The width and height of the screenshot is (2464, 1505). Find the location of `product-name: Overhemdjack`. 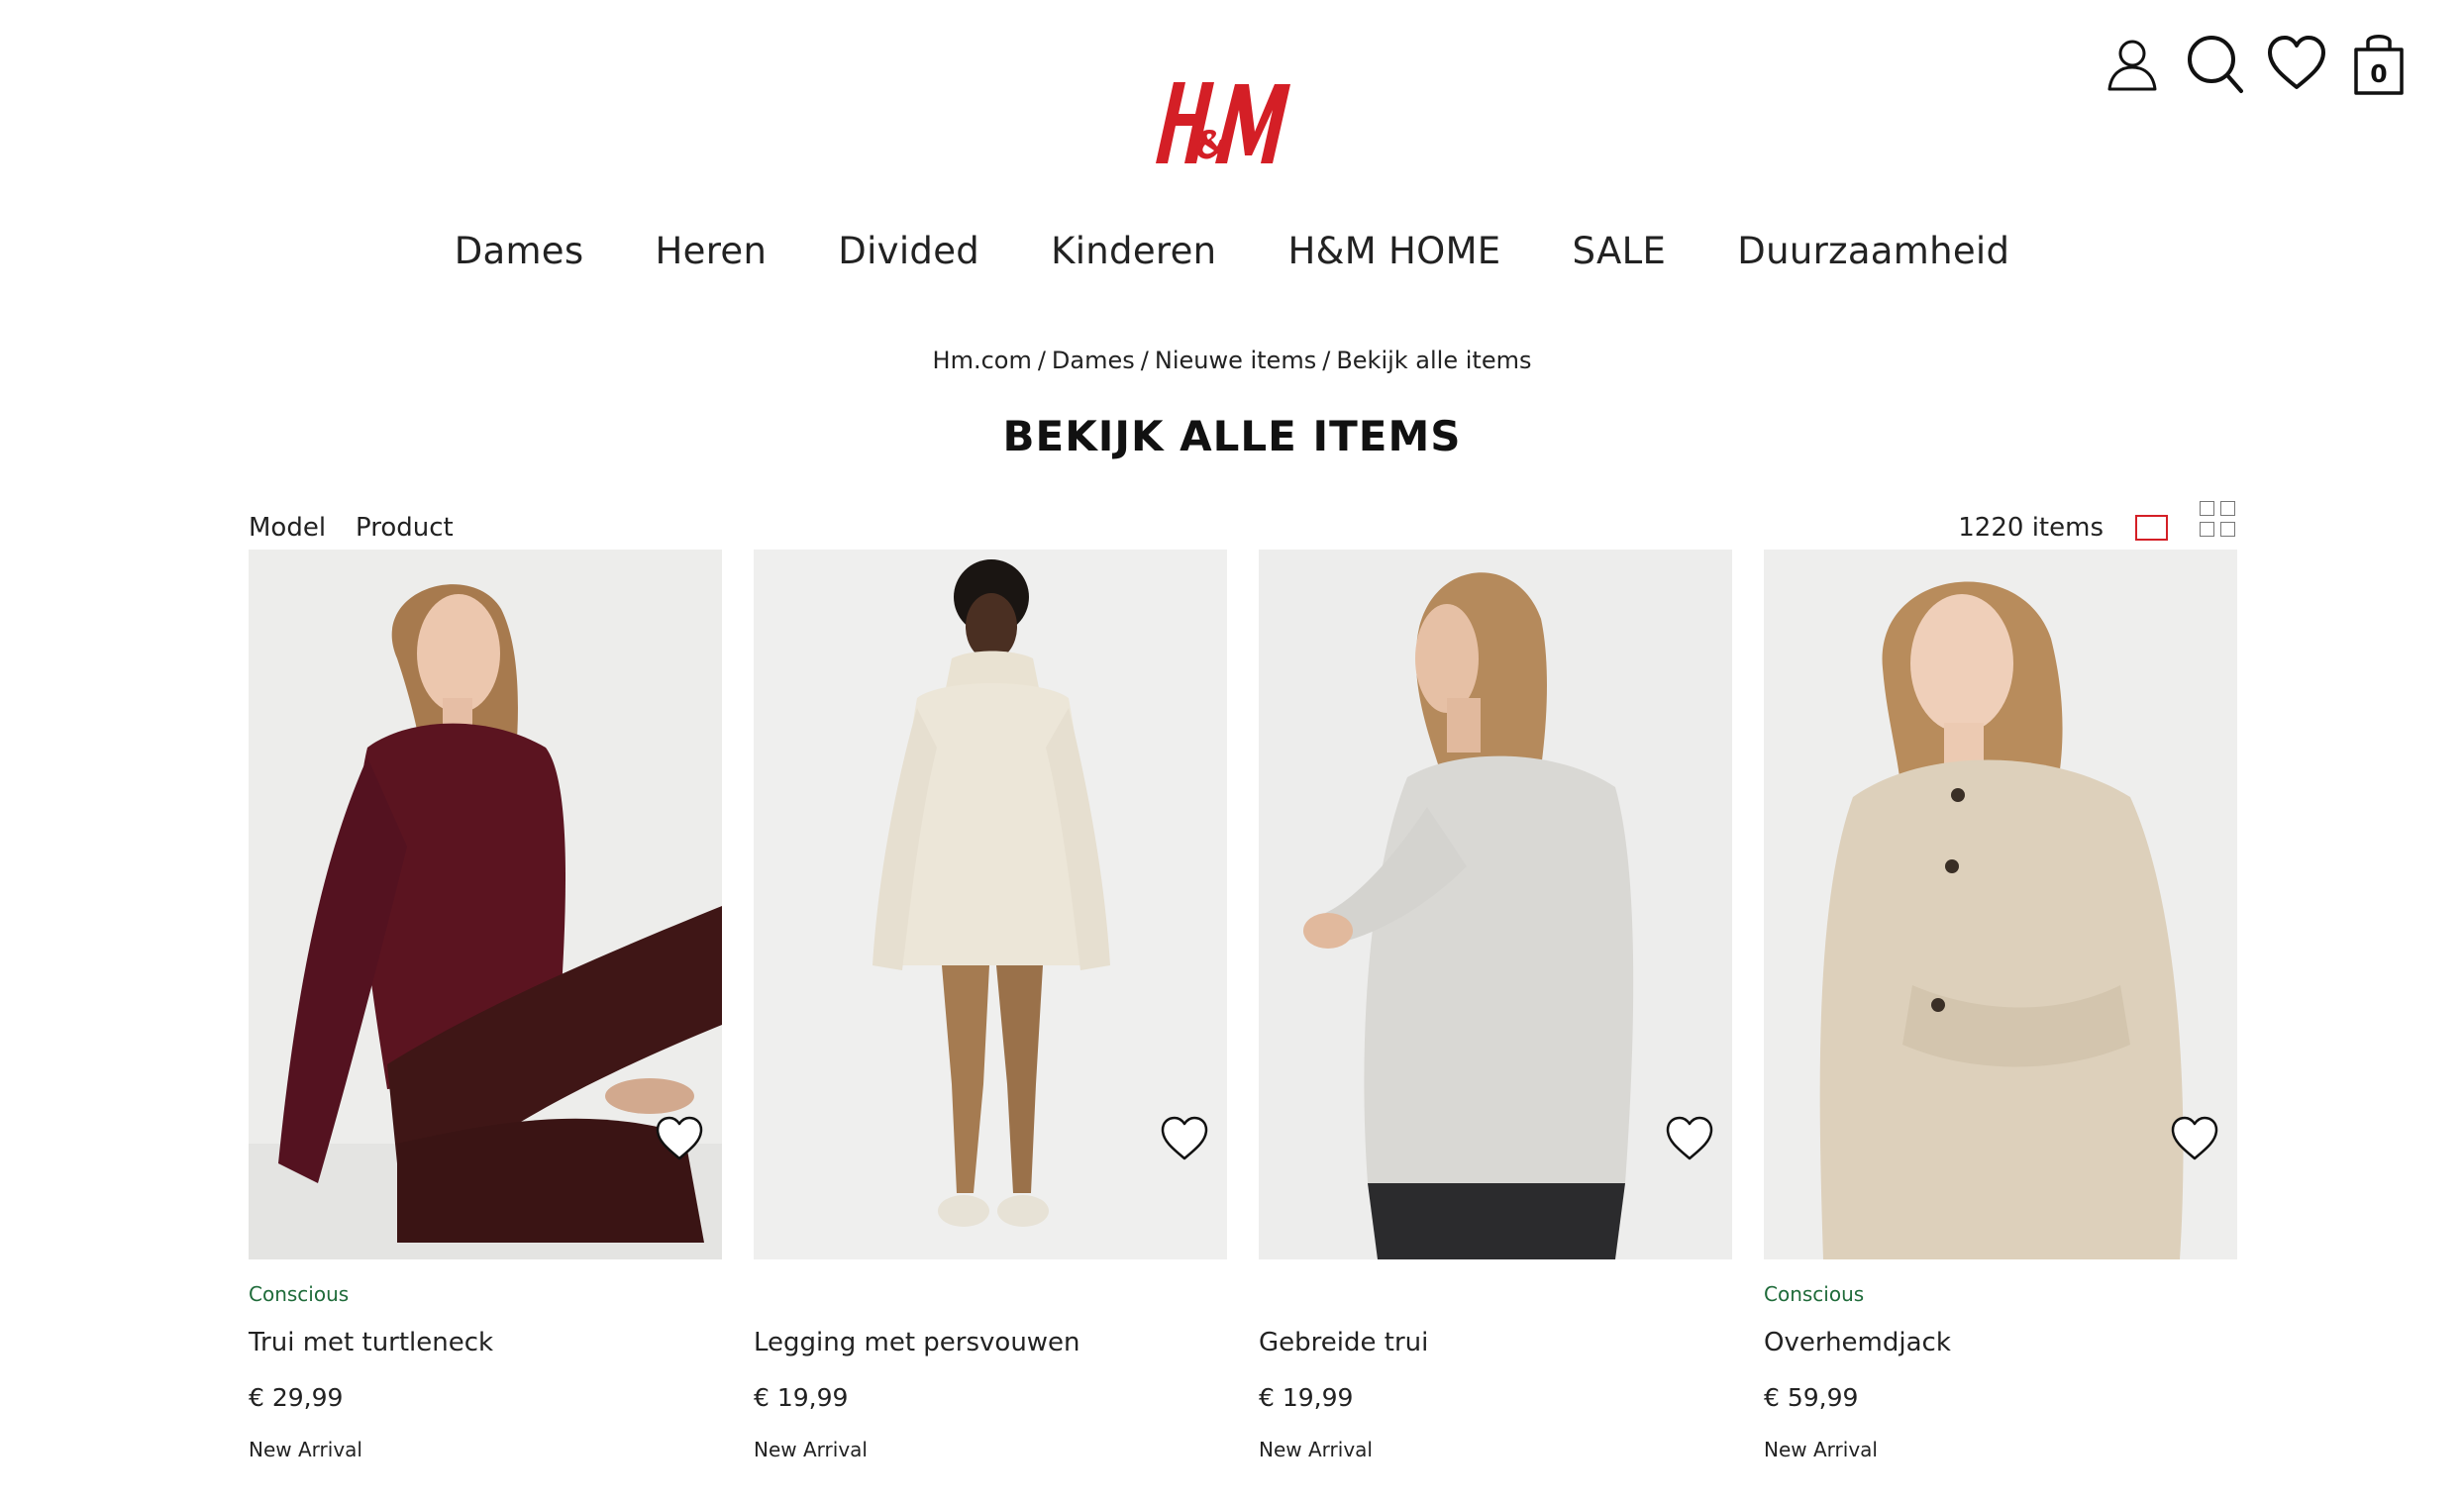

product-name: Overhemdjack is located at coordinates (1858, 1342).